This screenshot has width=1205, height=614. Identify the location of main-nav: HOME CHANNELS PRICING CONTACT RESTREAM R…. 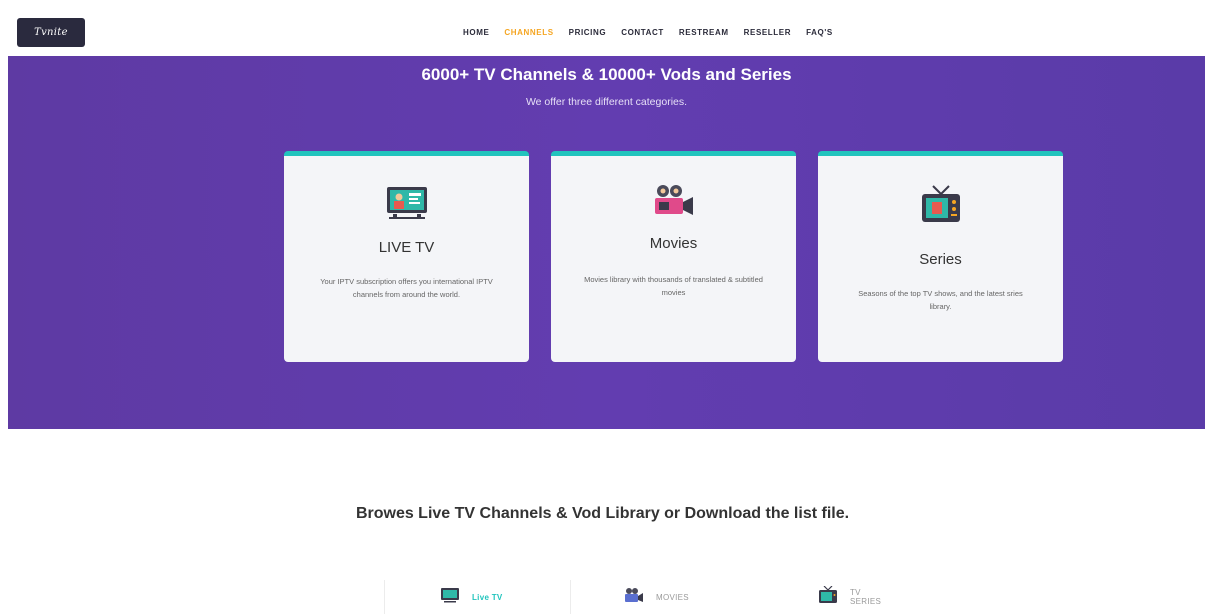
(648, 32).